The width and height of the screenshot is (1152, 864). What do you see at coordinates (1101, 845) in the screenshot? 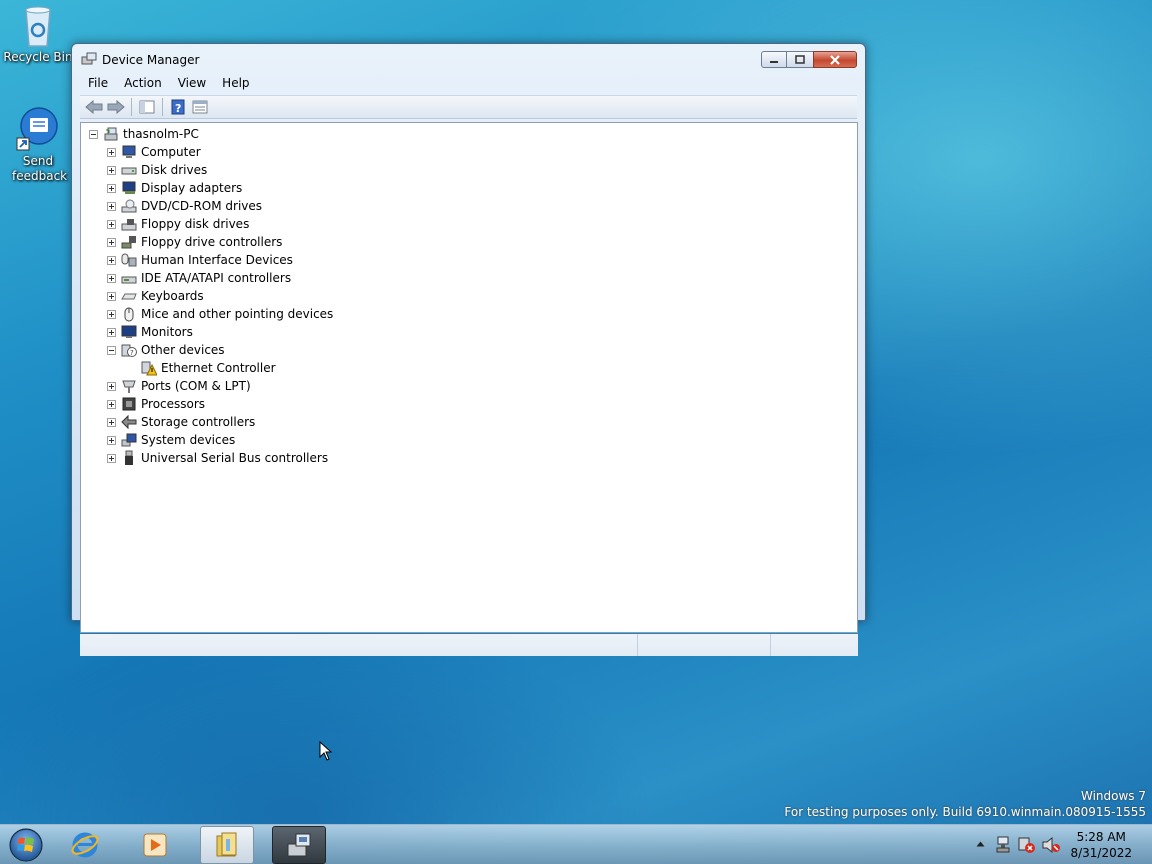
I see `clock: 5:28 AM 8/31/2022` at bounding box center [1101, 845].